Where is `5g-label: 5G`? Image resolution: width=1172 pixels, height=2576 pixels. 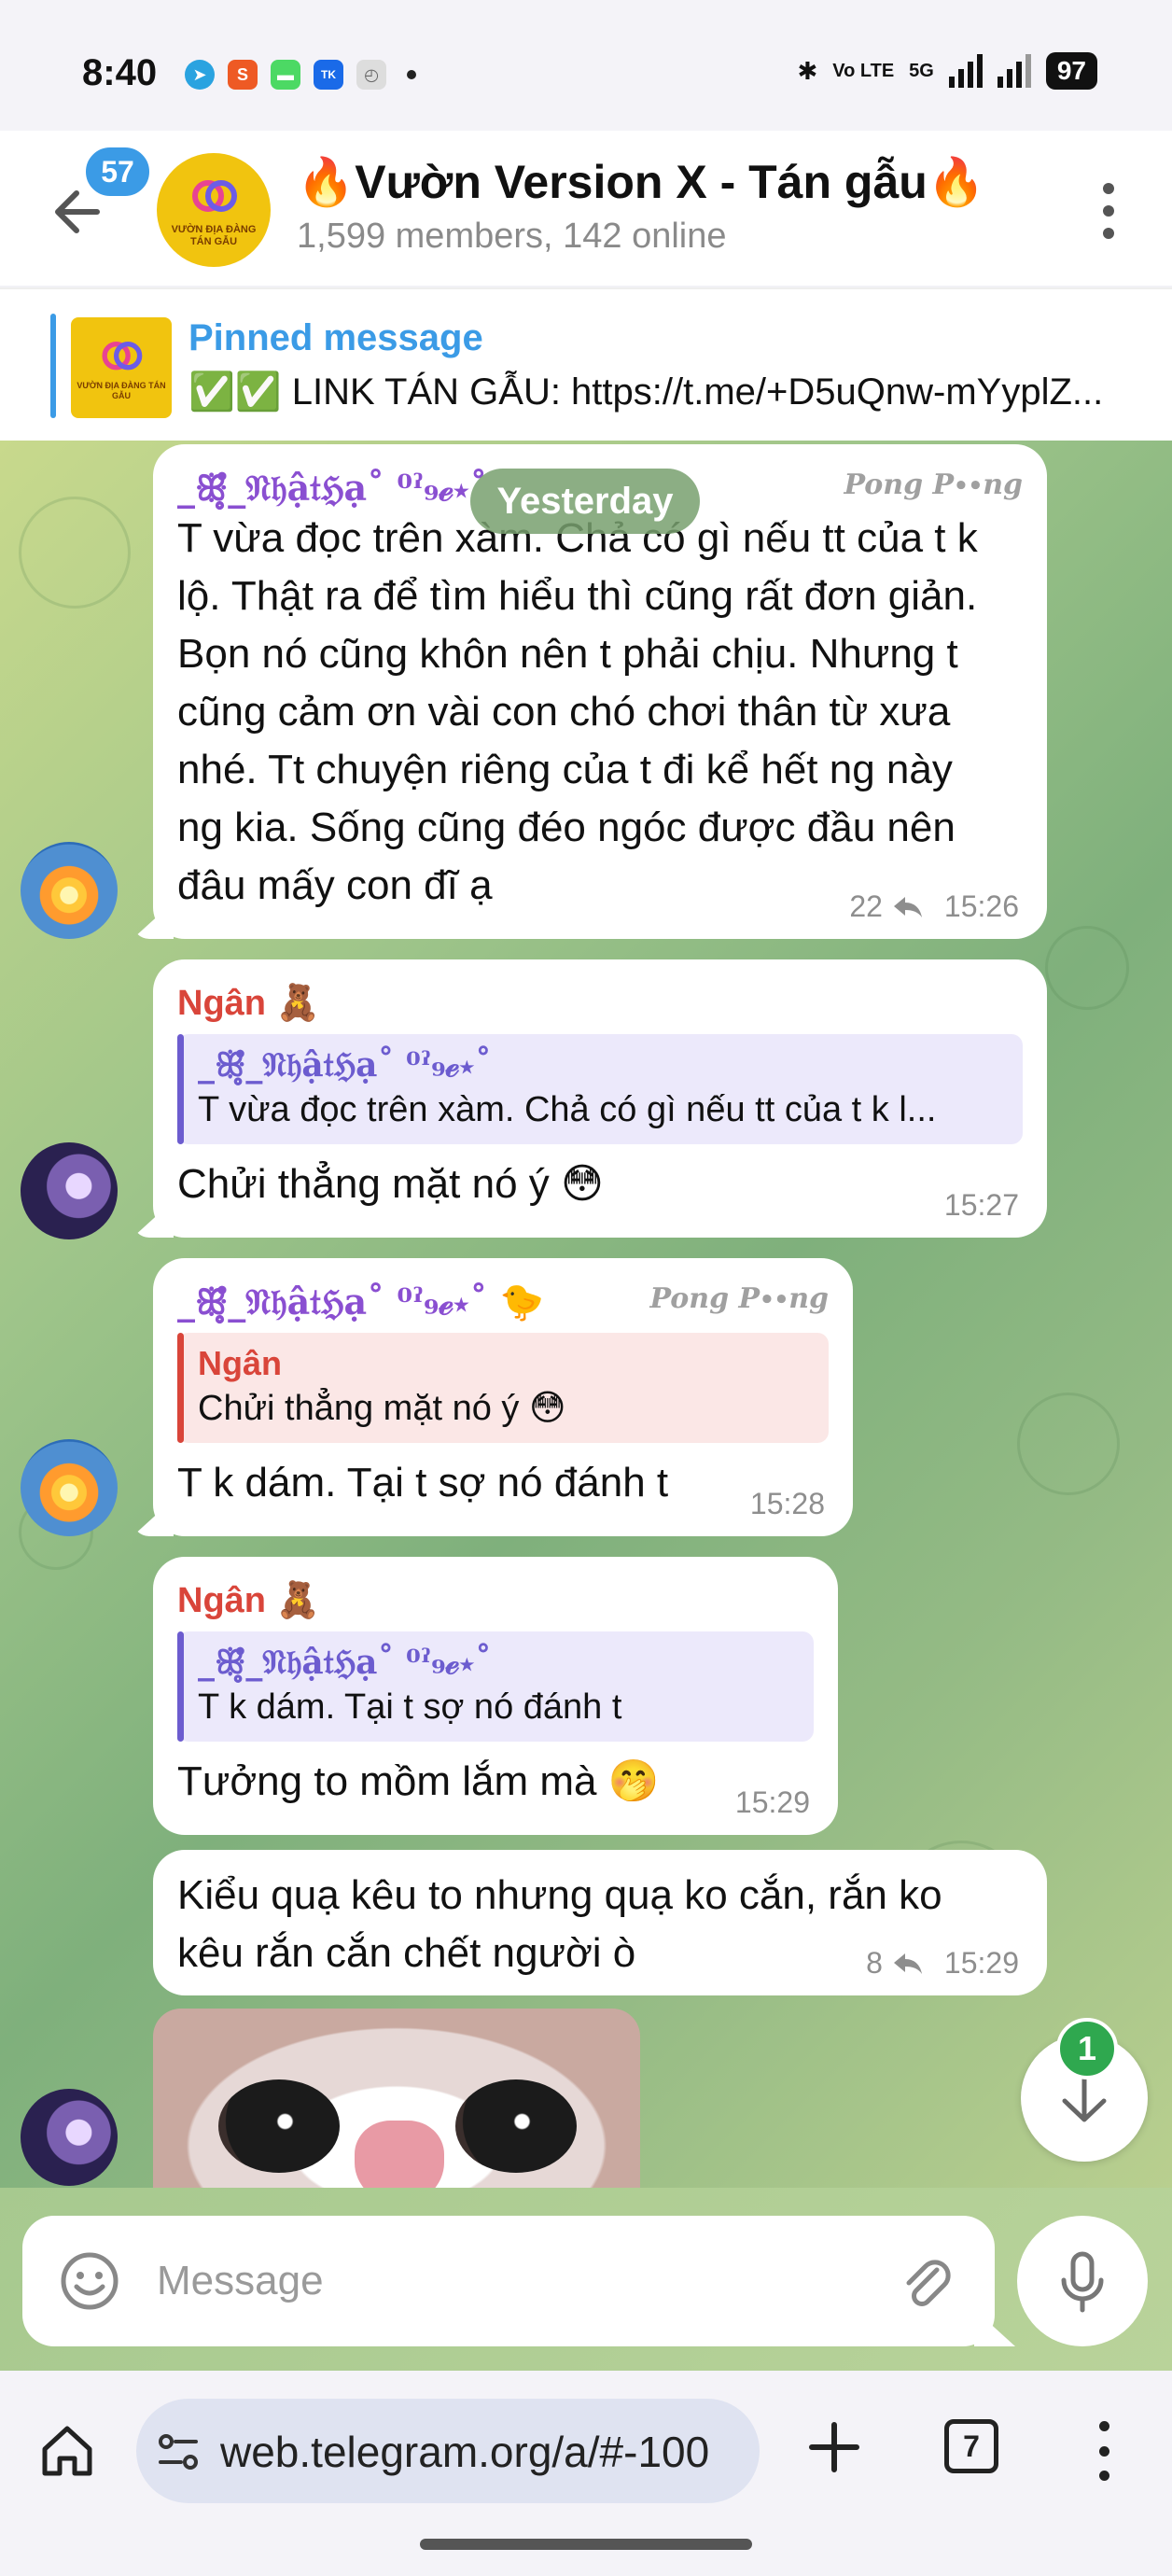 5g-label: 5G is located at coordinates (921, 70).